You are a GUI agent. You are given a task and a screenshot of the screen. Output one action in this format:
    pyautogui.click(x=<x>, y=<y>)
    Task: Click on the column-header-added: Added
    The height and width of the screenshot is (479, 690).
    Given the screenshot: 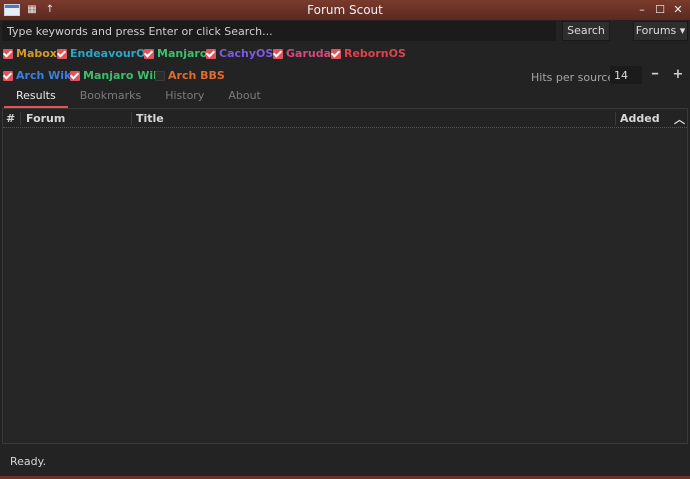 What is the action you would take?
    pyautogui.click(x=640, y=118)
    